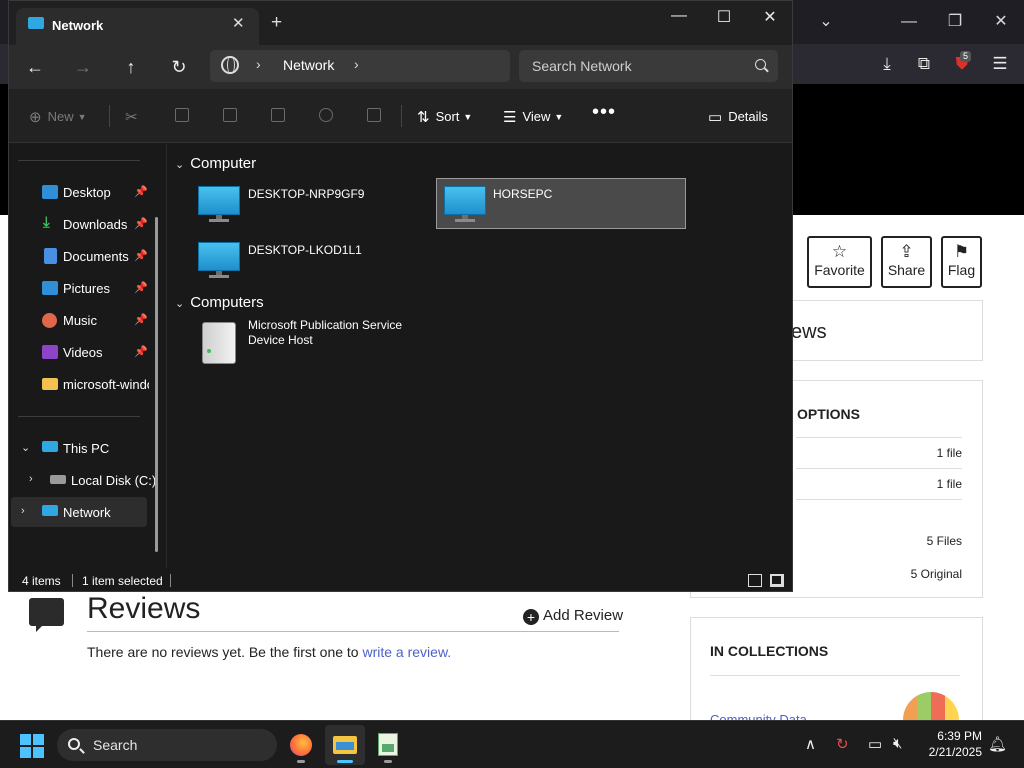 The image size is (1024, 768). I want to click on taskbar: Search ∧ ↻ ▭ 🔇︎ 6:39 PM 2/21/2025 🔔︎, so click(512, 744).